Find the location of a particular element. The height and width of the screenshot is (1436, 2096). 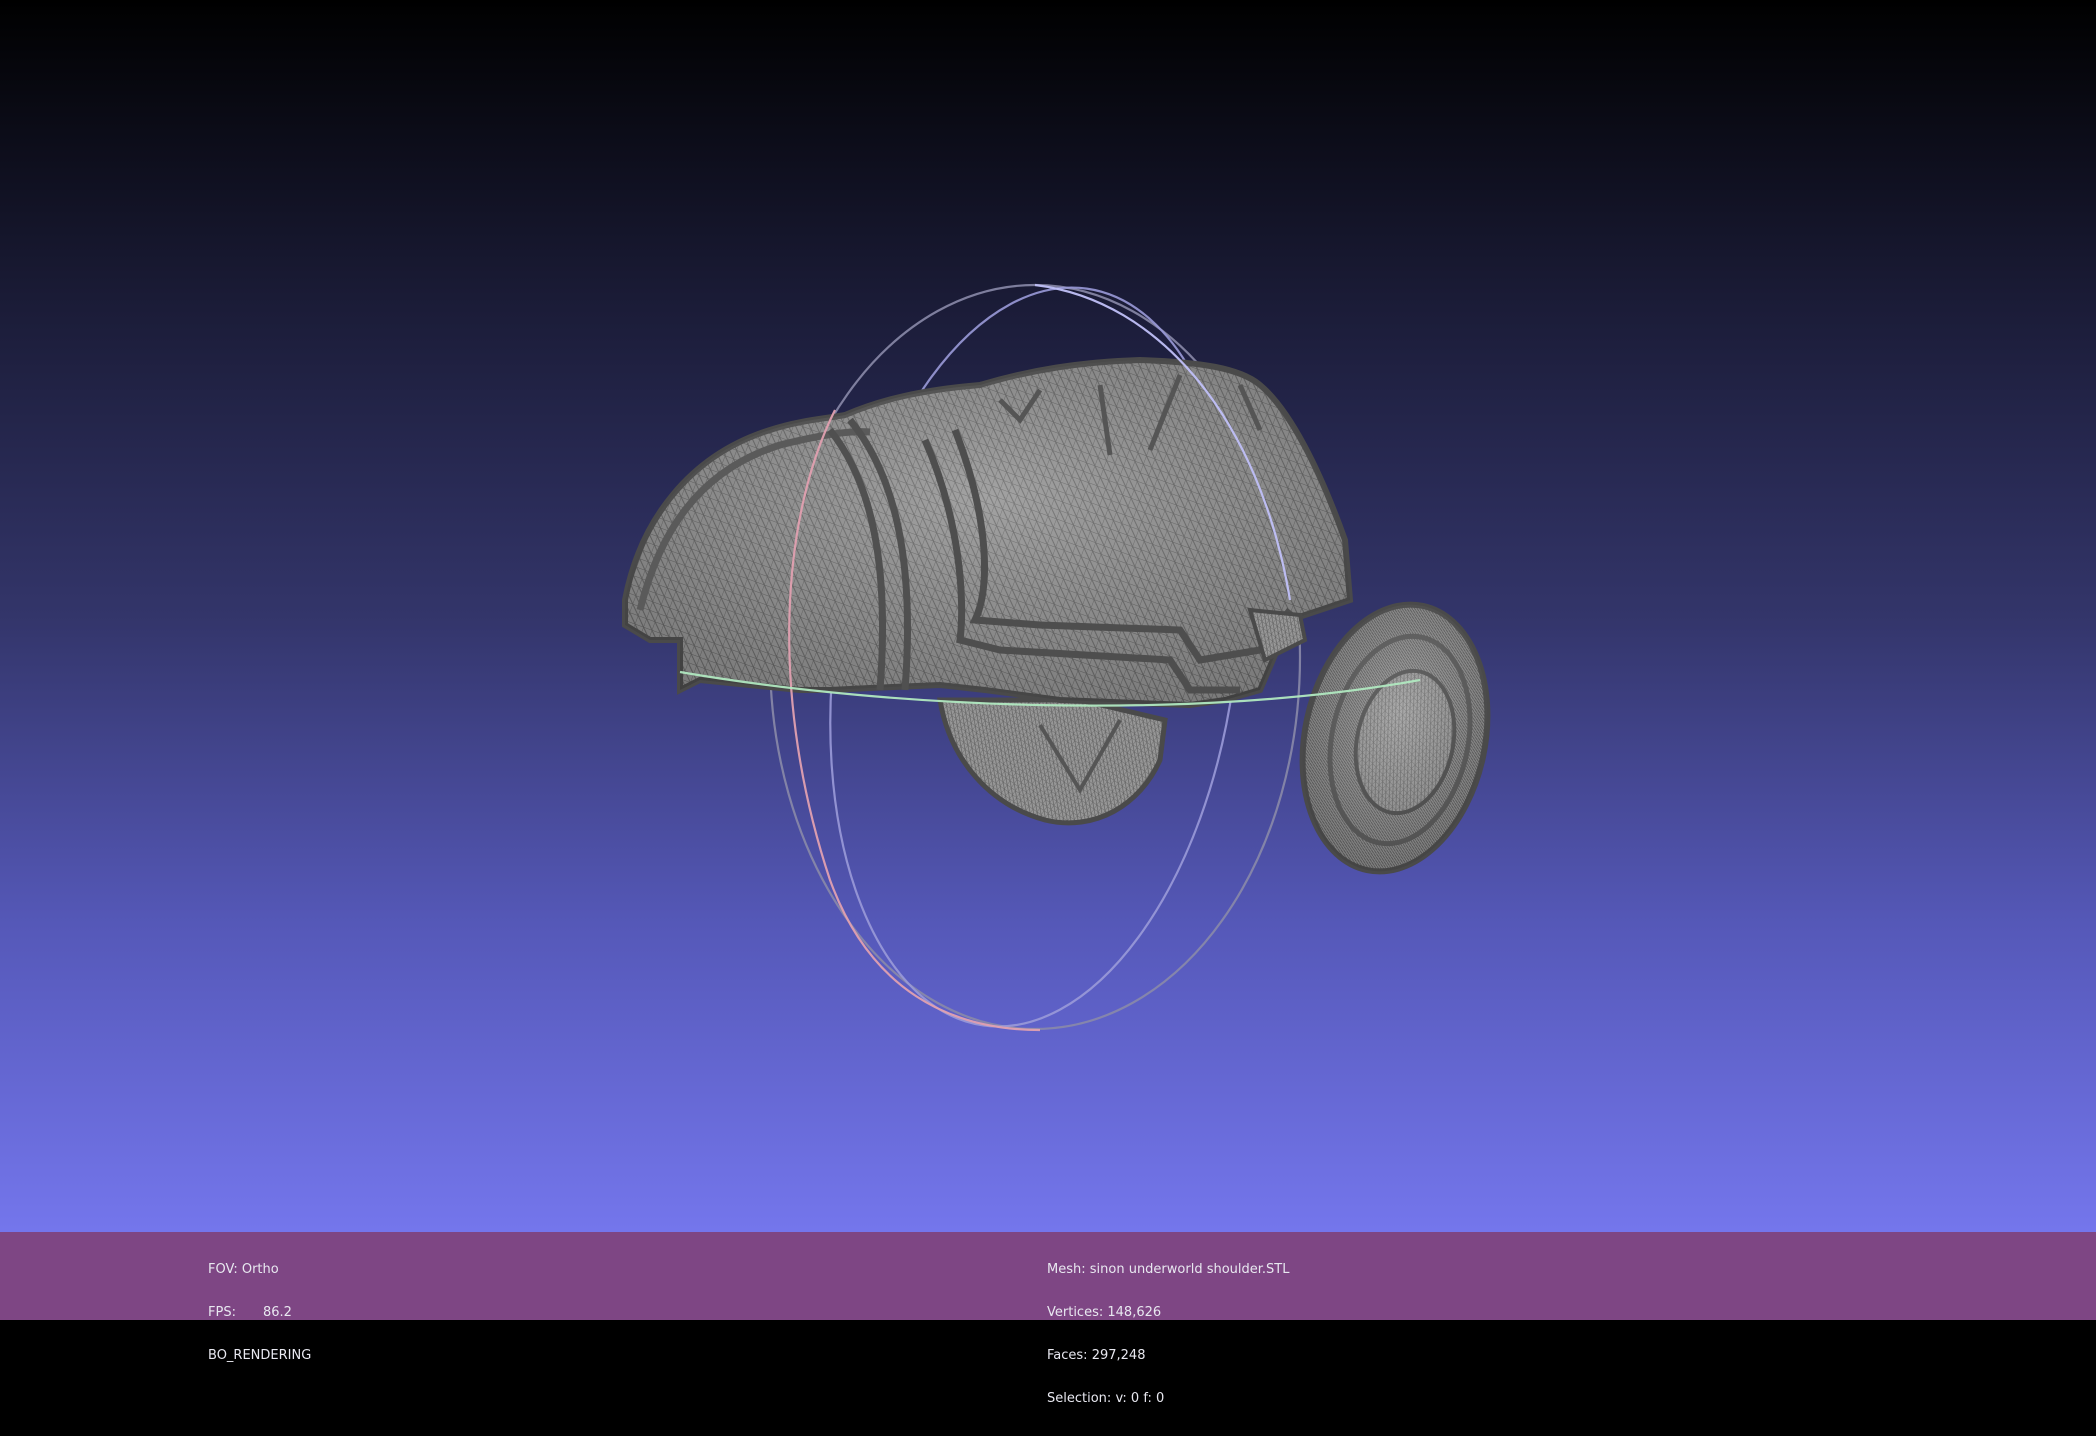

mesh-name: sinon underworld shoulder.STL is located at coordinates (1189, 1269).